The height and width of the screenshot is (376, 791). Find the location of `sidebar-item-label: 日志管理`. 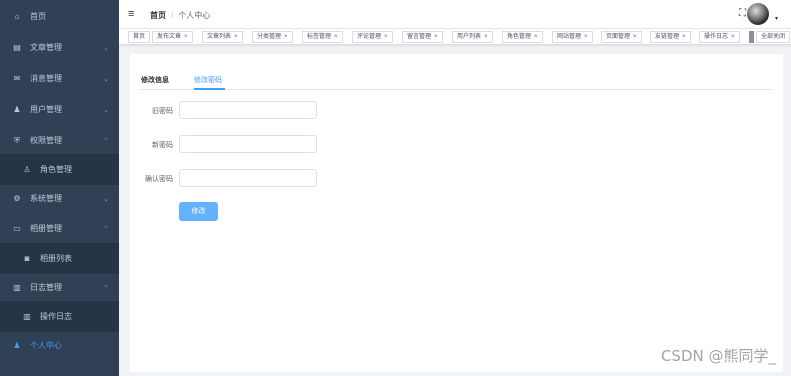

sidebar-item-label: 日志管理 is located at coordinates (46, 287).